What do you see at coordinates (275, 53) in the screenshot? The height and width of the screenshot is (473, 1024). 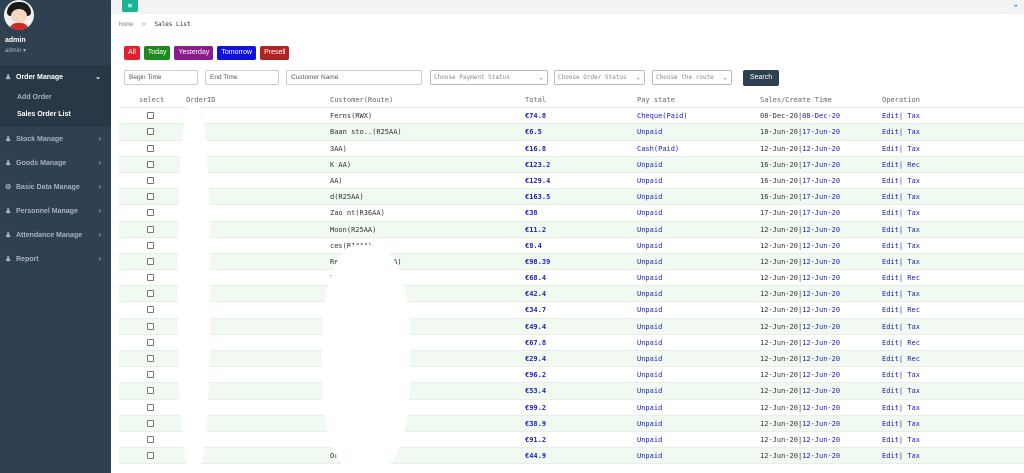 I see `filter-presell-button: Presell` at bounding box center [275, 53].